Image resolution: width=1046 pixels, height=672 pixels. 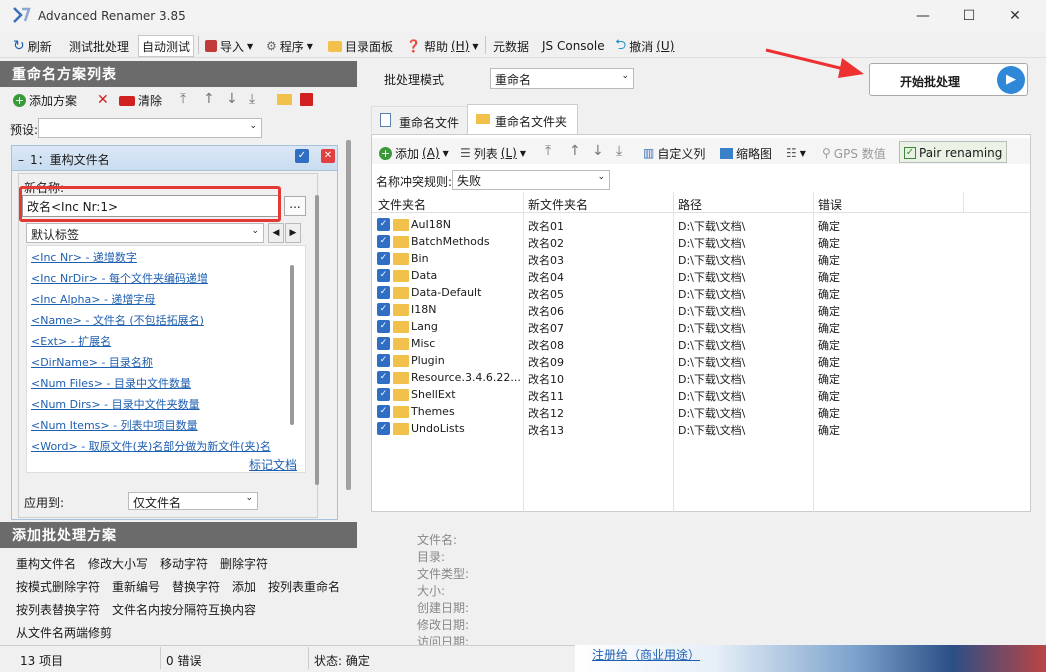 I want to click on column-header-new-name: 新文件夹名, so click(x=558, y=204).